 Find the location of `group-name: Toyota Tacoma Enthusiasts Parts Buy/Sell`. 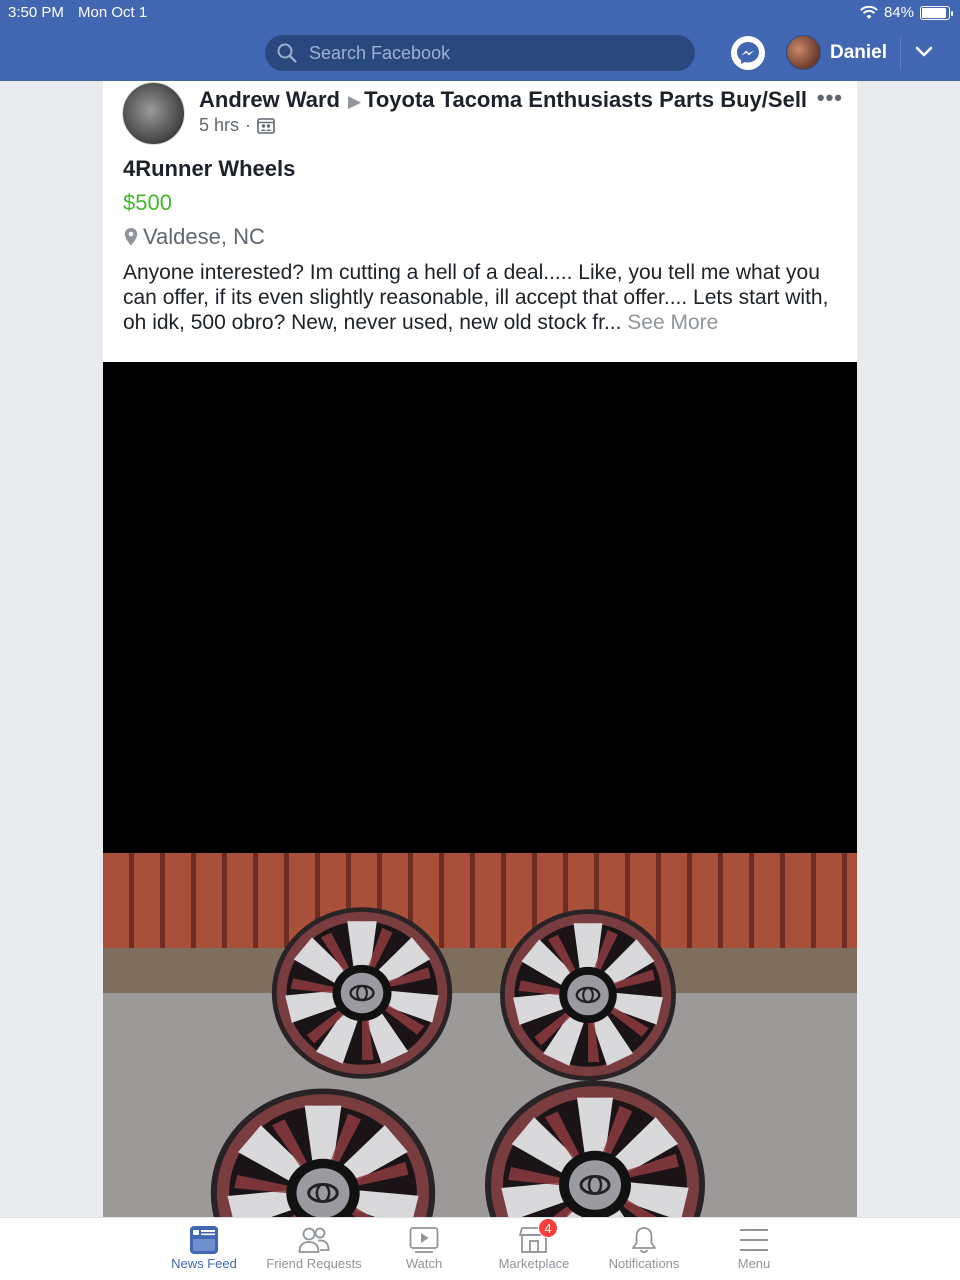

group-name: Toyota Tacoma Enthusiasts Parts Buy/Sell is located at coordinates (585, 99).